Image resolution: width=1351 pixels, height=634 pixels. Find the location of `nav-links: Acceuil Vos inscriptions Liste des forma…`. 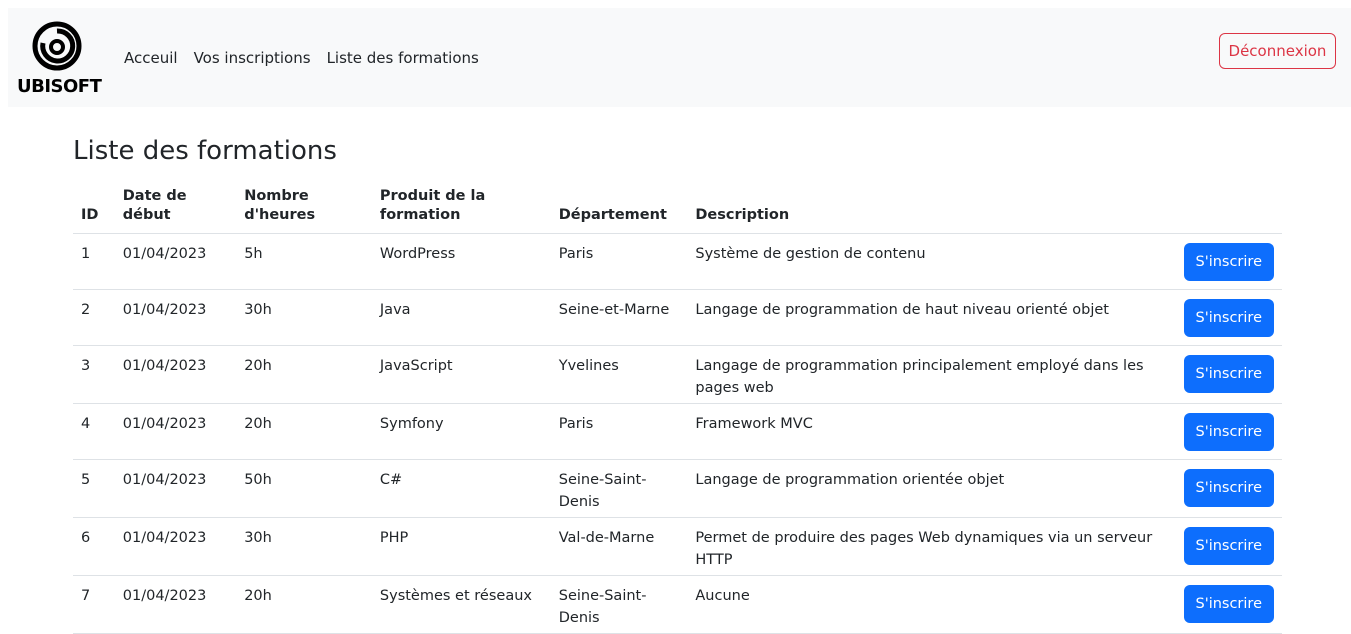

nav-links: Acceuil Vos inscriptions Liste des forma… is located at coordinates (301, 58).